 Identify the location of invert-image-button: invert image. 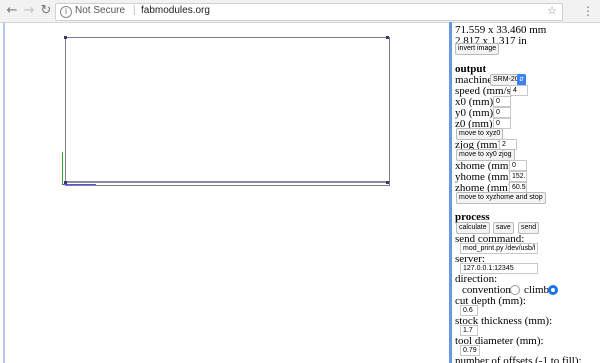
(477, 49).